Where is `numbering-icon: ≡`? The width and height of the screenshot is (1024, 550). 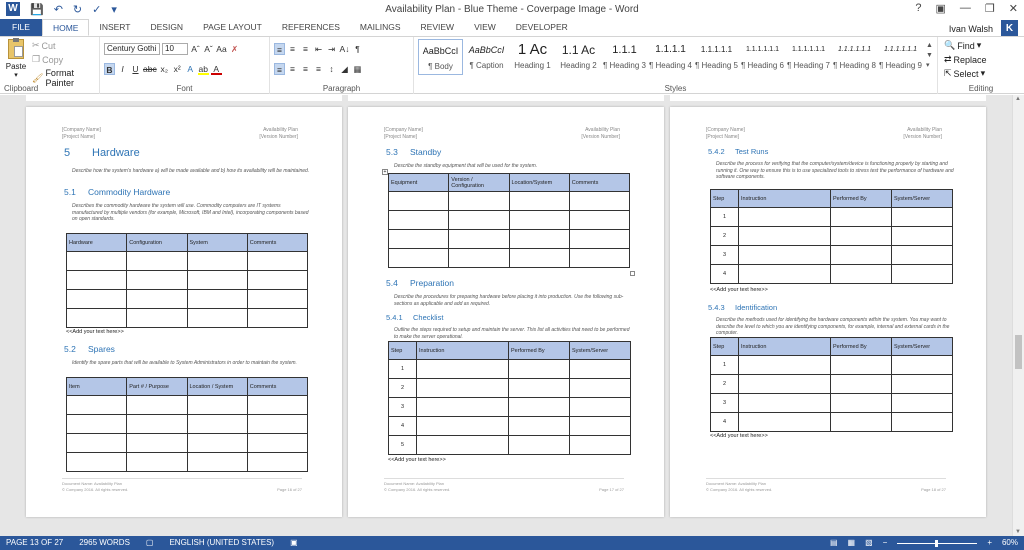 numbering-icon: ≡ is located at coordinates (292, 49).